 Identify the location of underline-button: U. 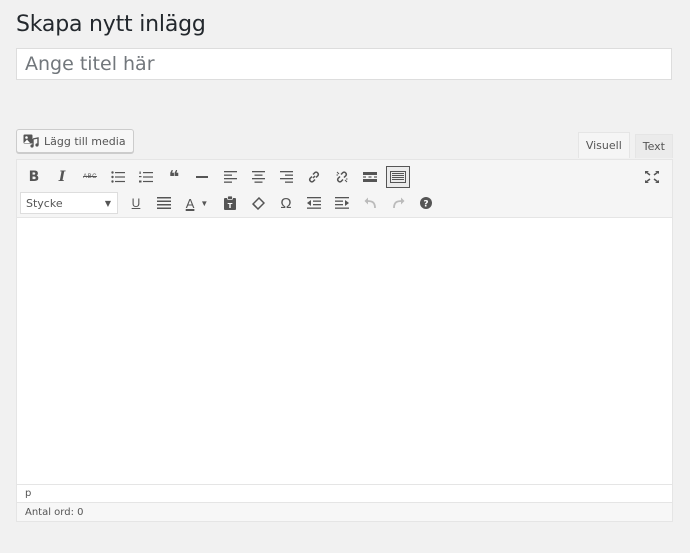
(136, 203).